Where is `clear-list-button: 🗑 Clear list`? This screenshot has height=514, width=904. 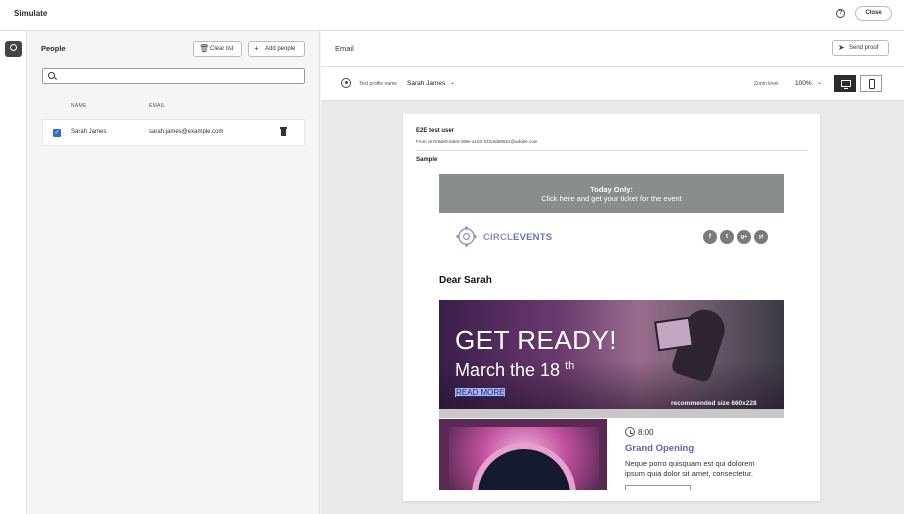 clear-list-button: 🗑 Clear list is located at coordinates (217, 49).